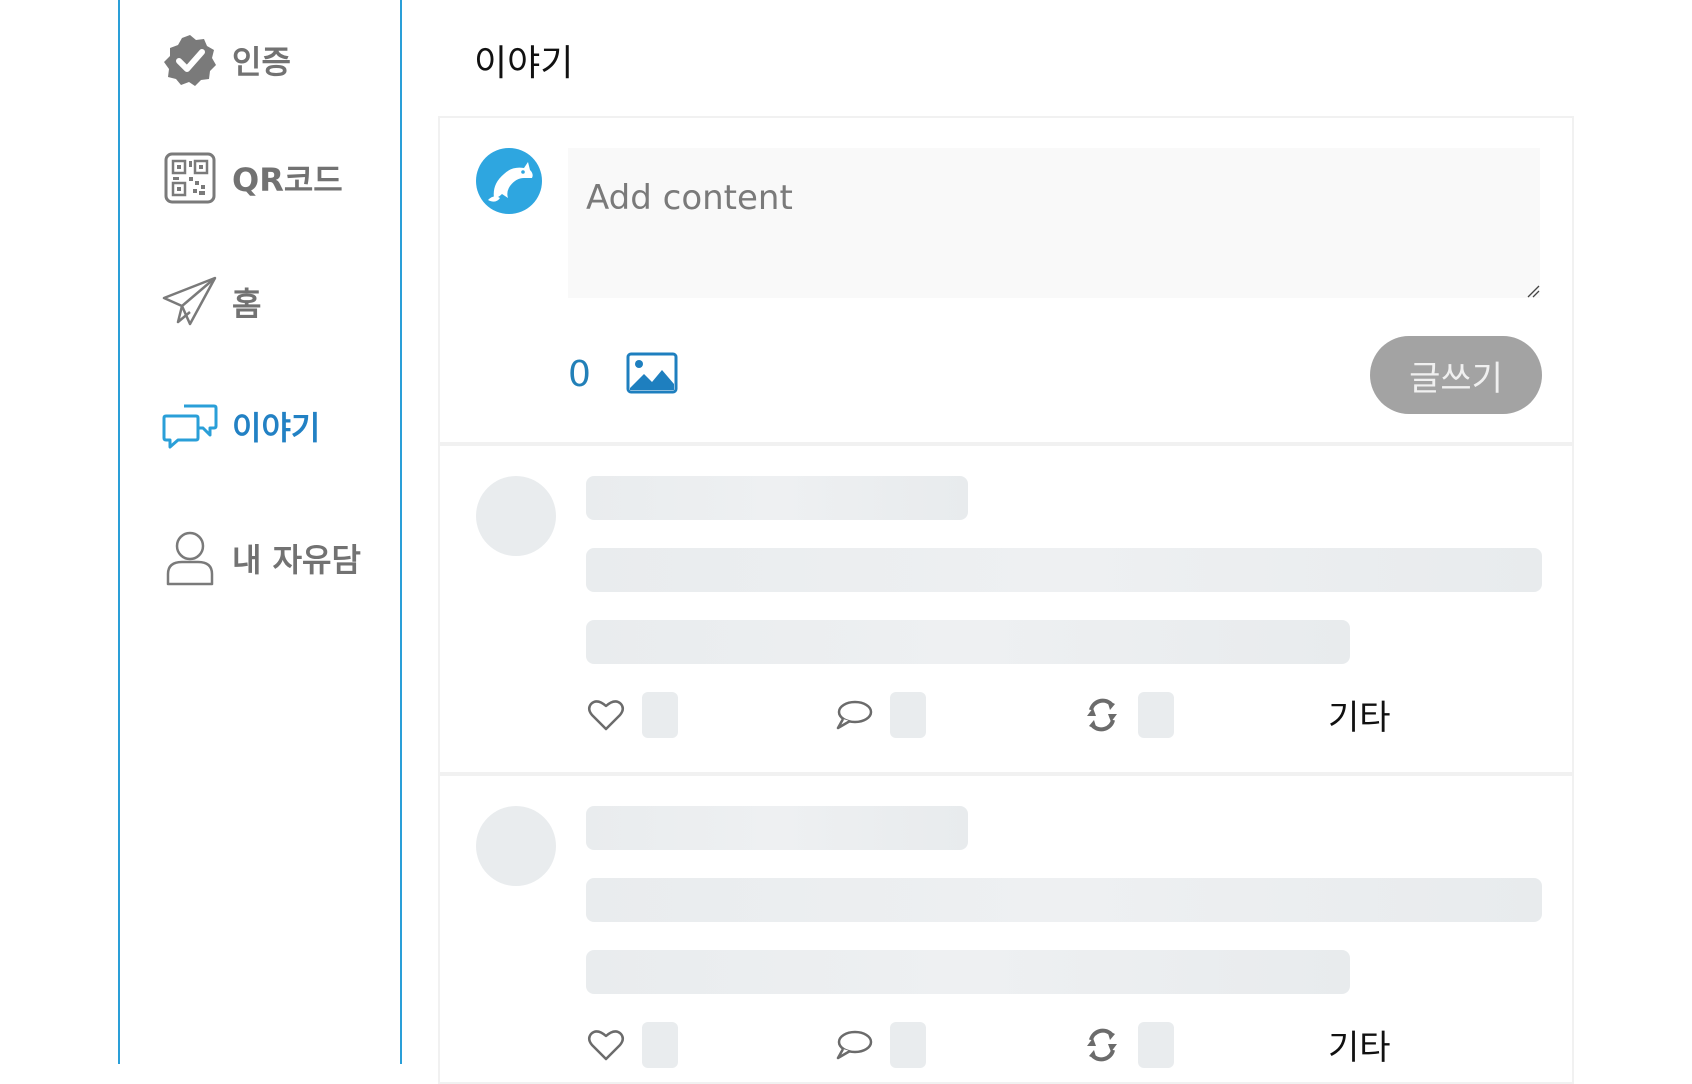 Image resolution: width=1692 pixels, height=1084 pixels. What do you see at coordinates (226, 60) in the screenshot?
I see `sidebar-item-verification: 인증` at bounding box center [226, 60].